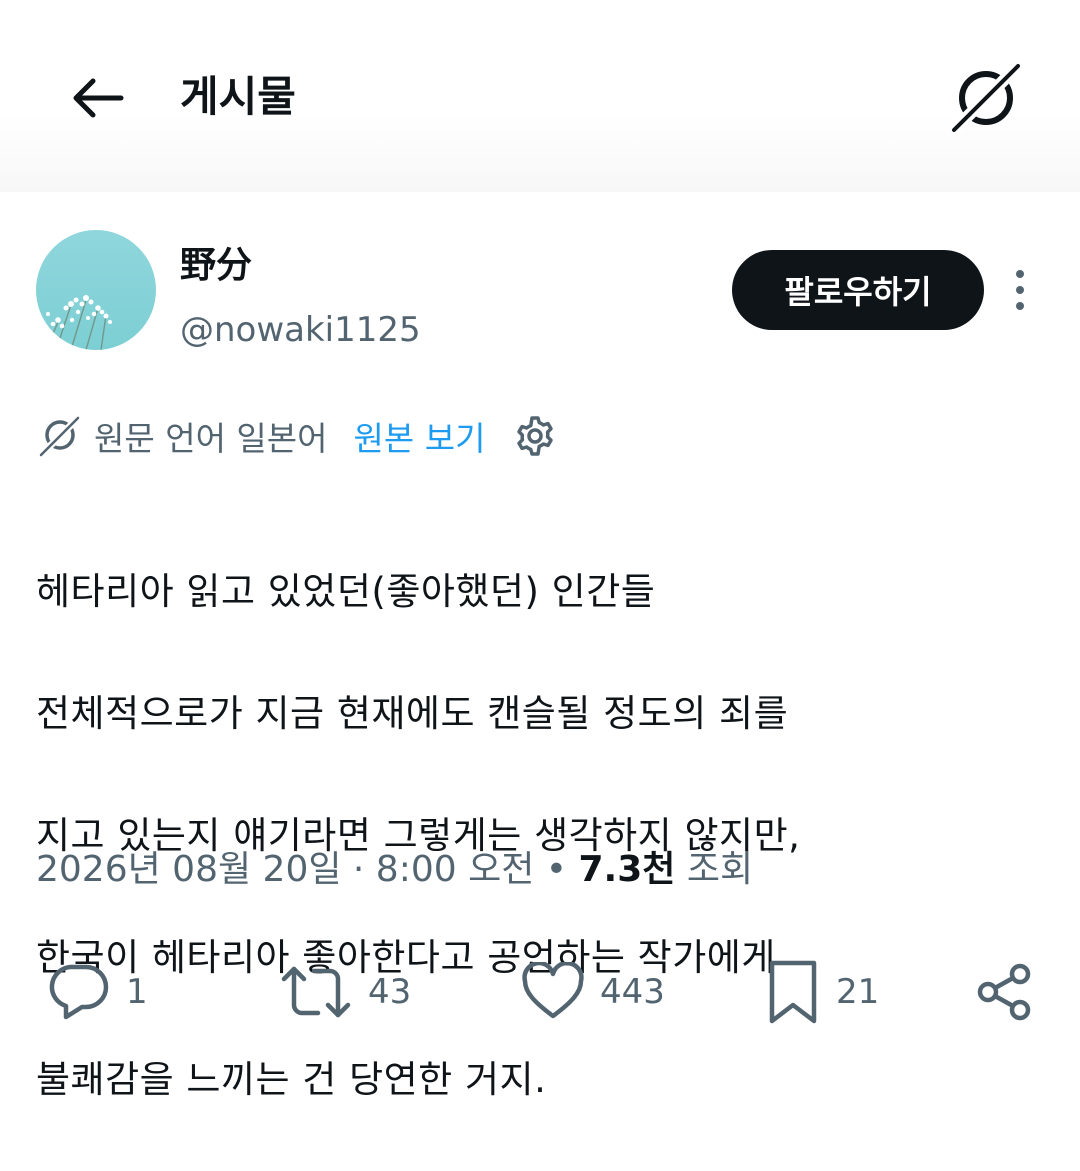 The image size is (1080, 1171). Describe the element at coordinates (793, 992) in the screenshot. I see `bookmark-icon` at that location.